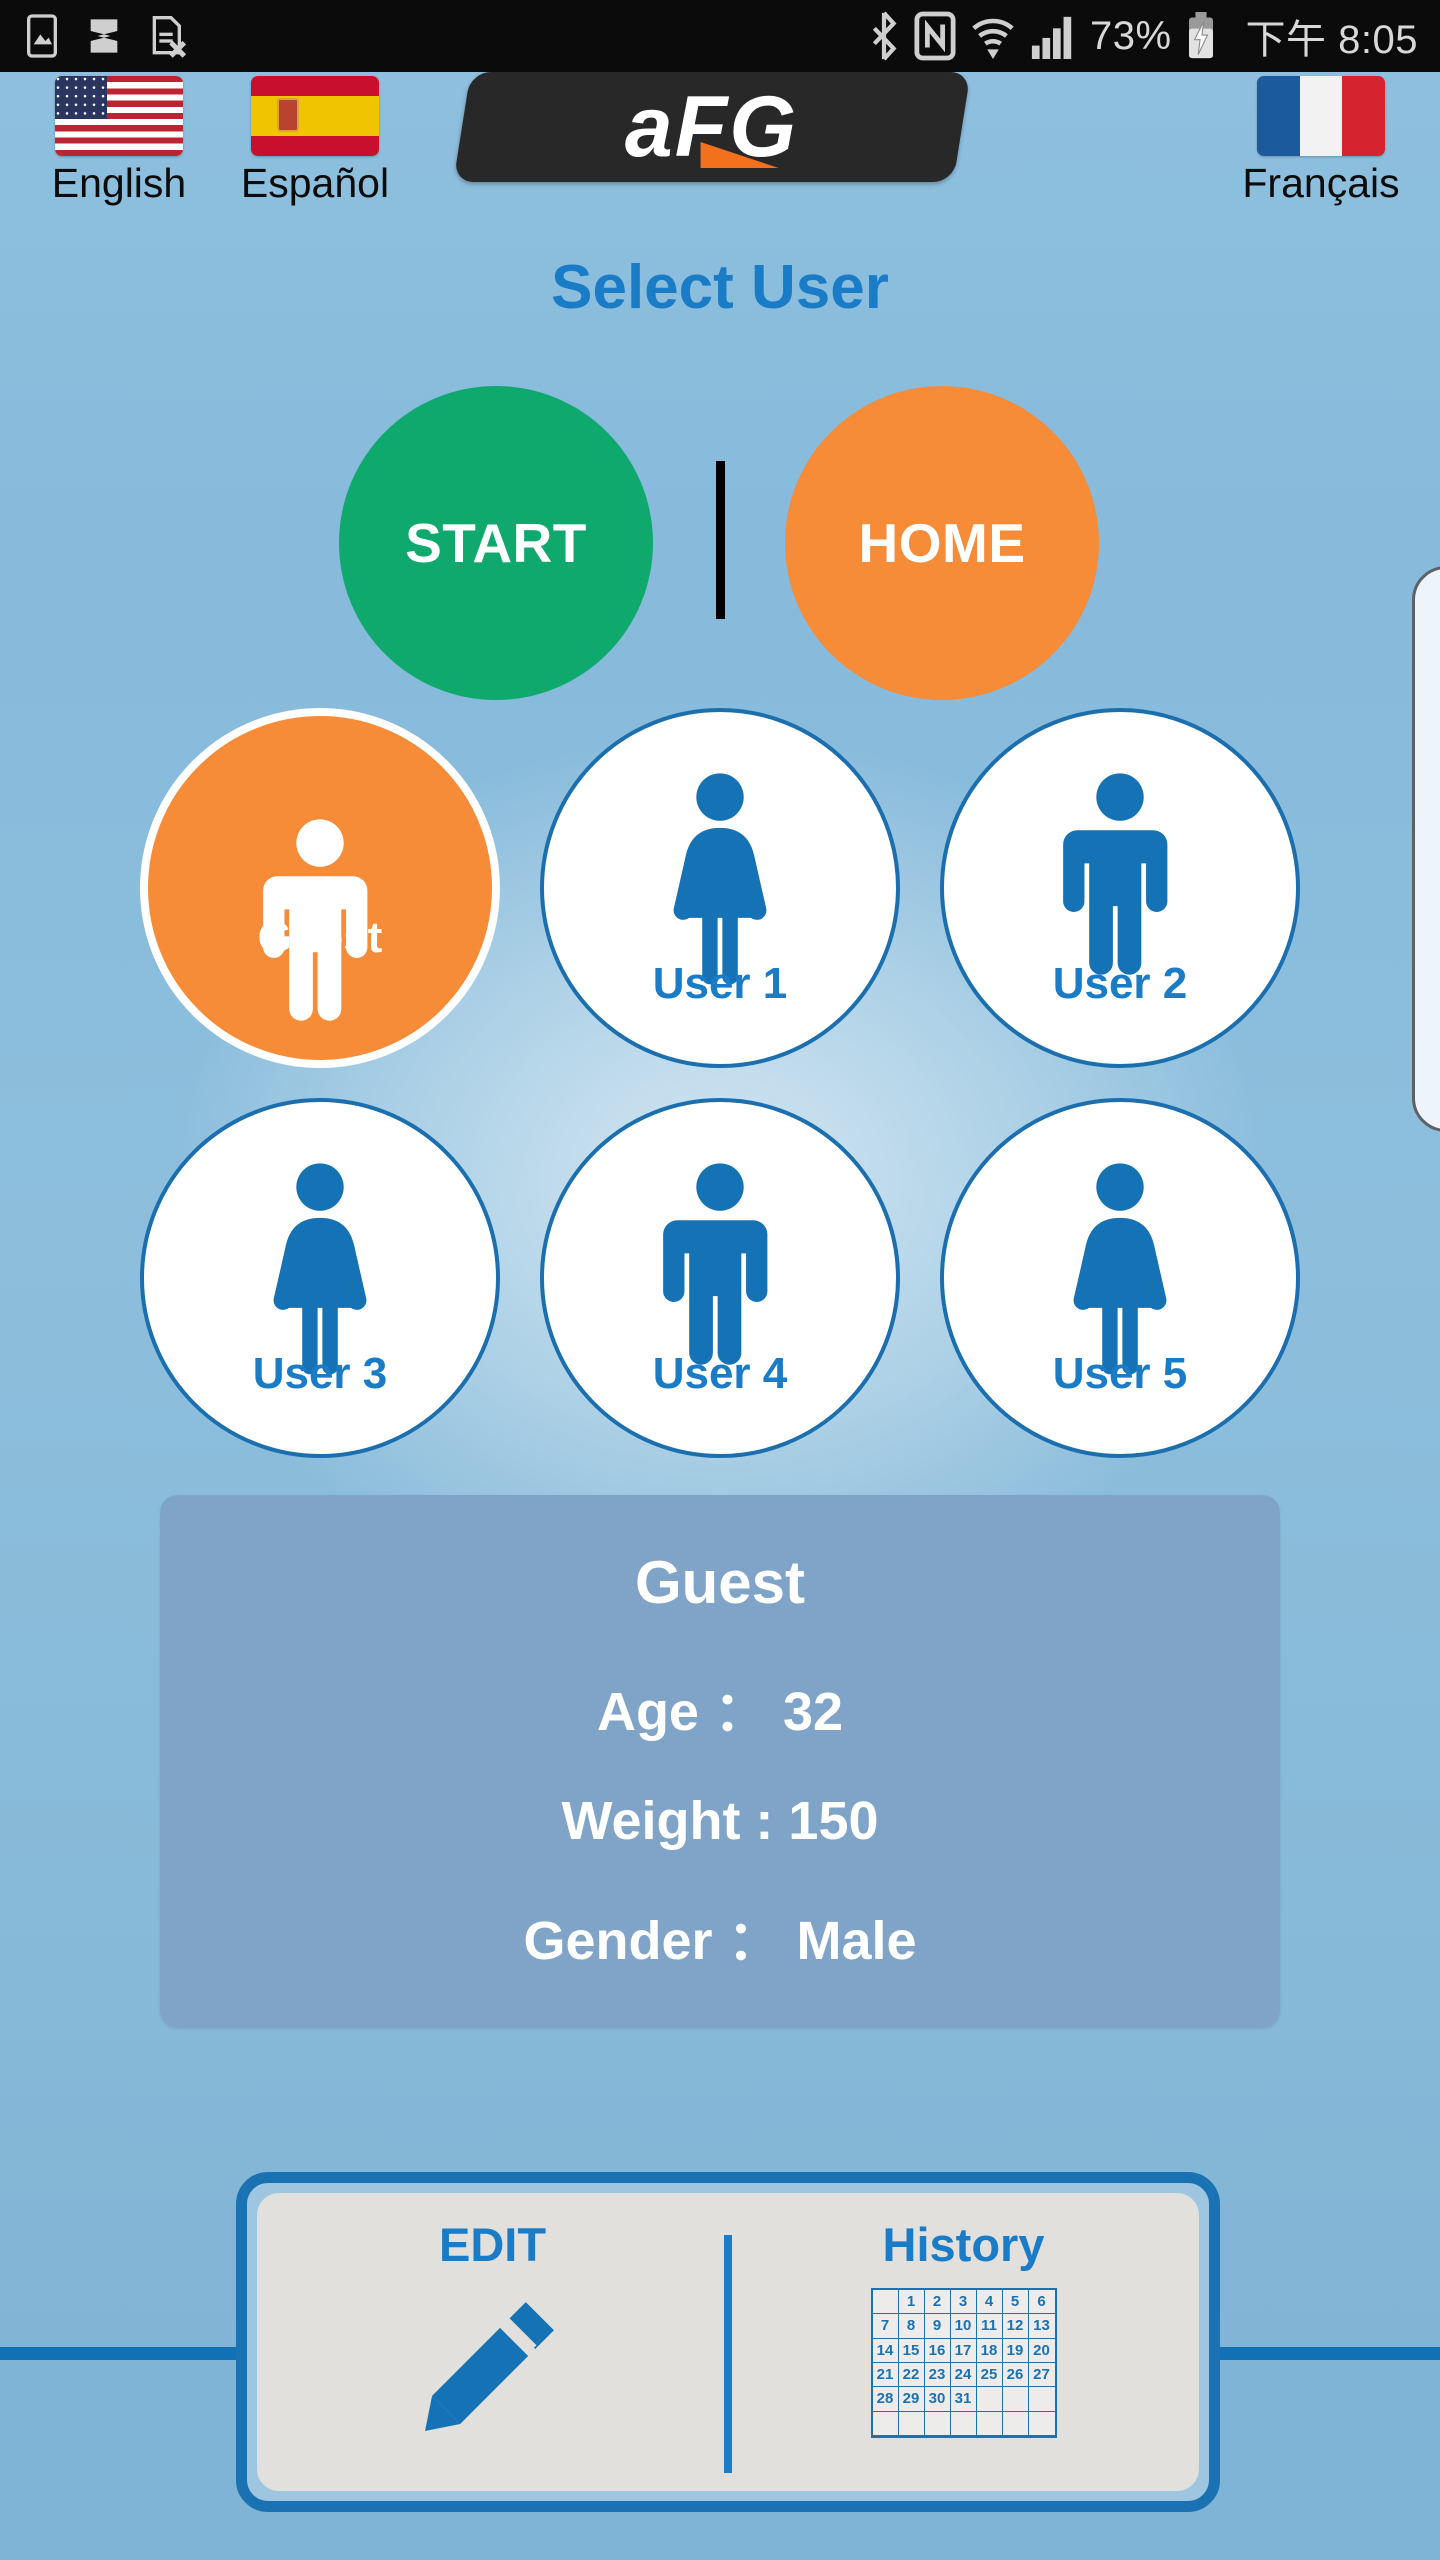  What do you see at coordinates (1200, 35) in the screenshot?
I see `battery-charging-icon` at bounding box center [1200, 35].